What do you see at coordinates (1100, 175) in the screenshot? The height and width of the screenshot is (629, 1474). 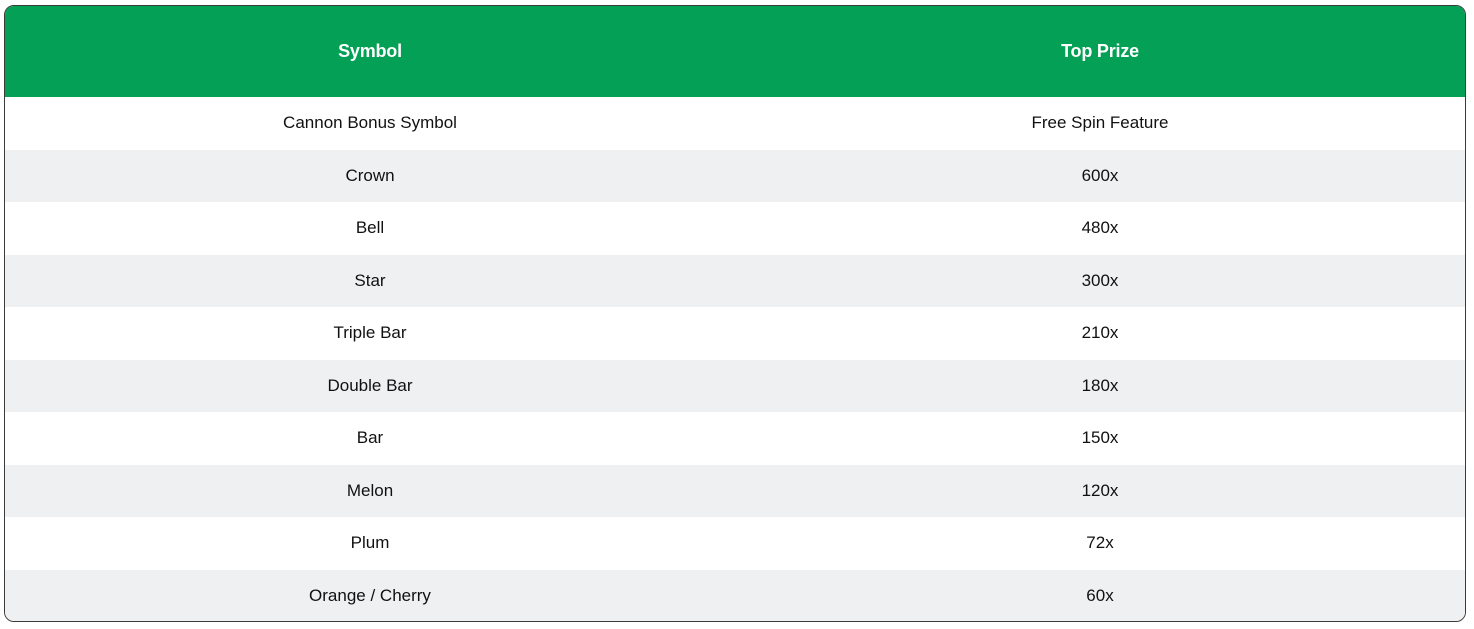 I see `top-prize-cell: 600x` at bounding box center [1100, 175].